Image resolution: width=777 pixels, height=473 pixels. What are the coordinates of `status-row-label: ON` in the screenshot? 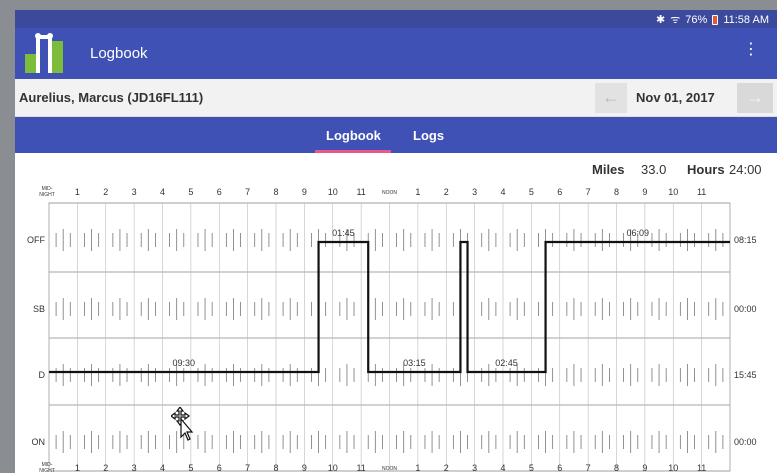 It's located at (39, 442).